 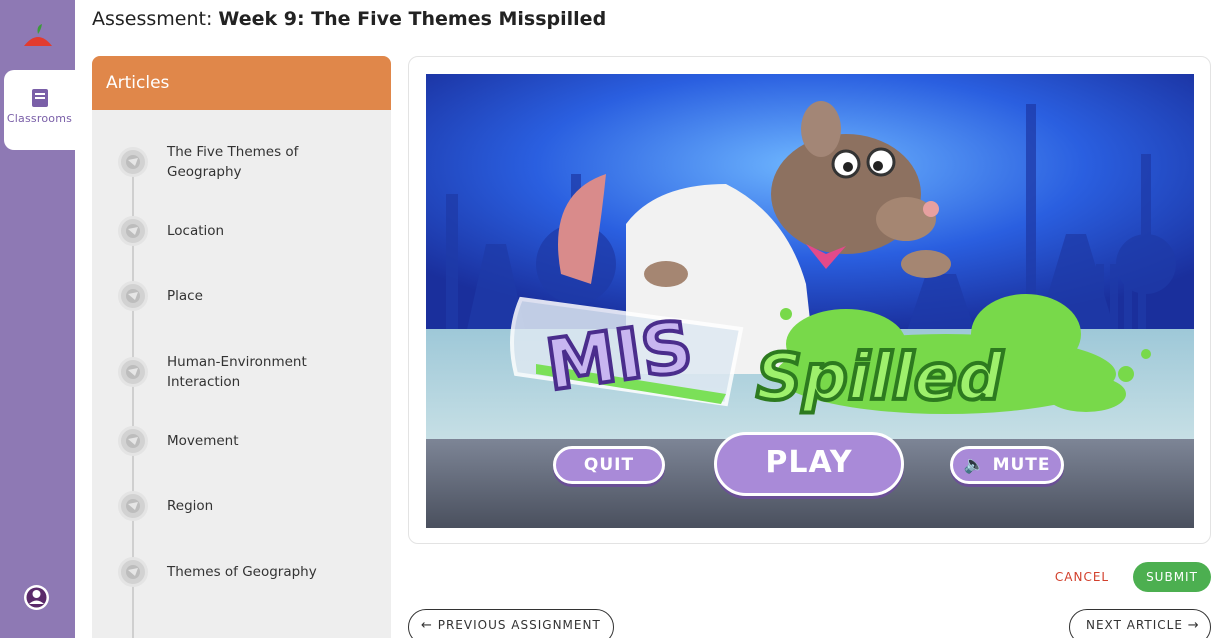 What do you see at coordinates (427, 625) in the screenshot?
I see `arrow-left-icon: ←` at bounding box center [427, 625].